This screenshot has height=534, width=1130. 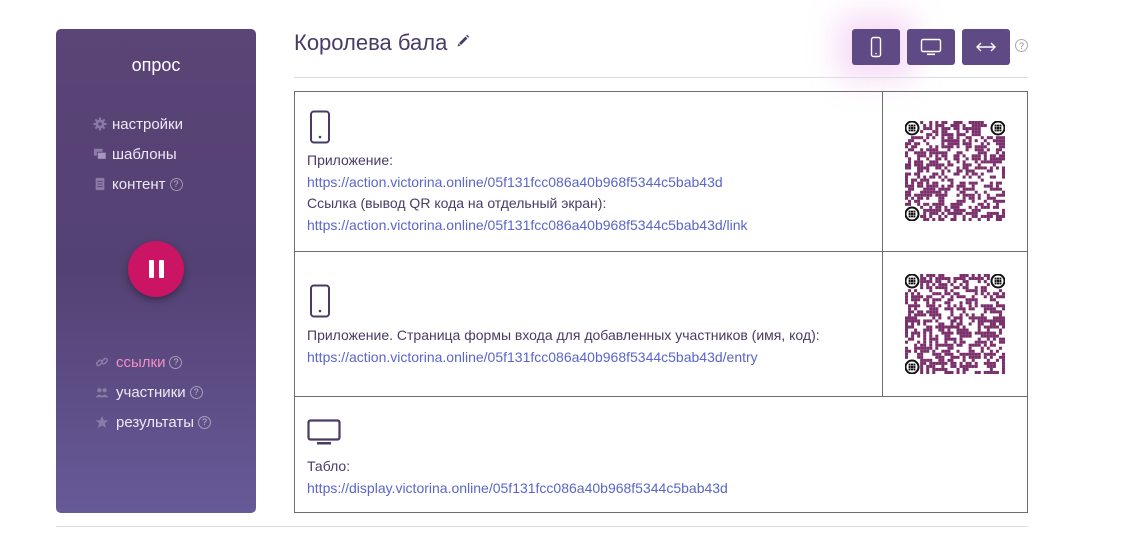 I want to click on phone-icon, so click(x=320, y=301).